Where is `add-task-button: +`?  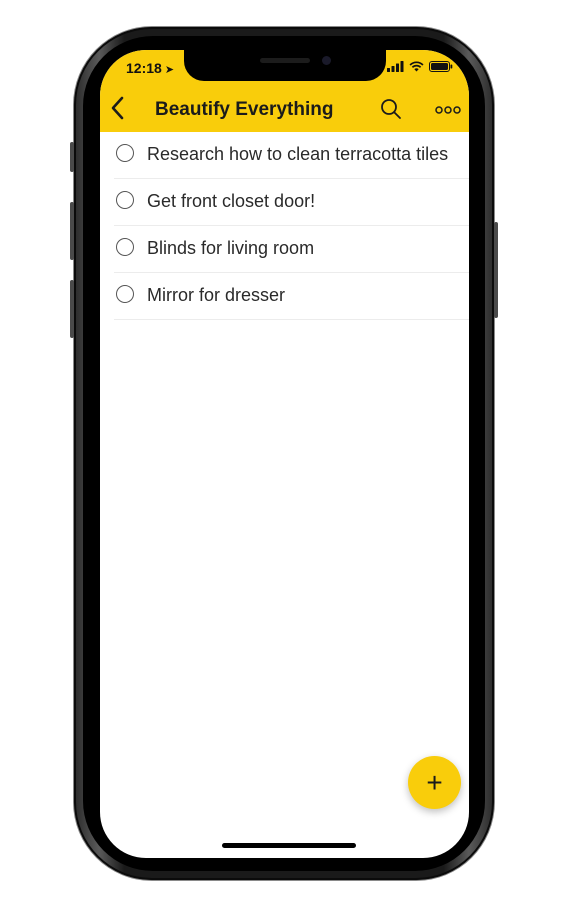 add-task-button: + is located at coordinates (434, 782).